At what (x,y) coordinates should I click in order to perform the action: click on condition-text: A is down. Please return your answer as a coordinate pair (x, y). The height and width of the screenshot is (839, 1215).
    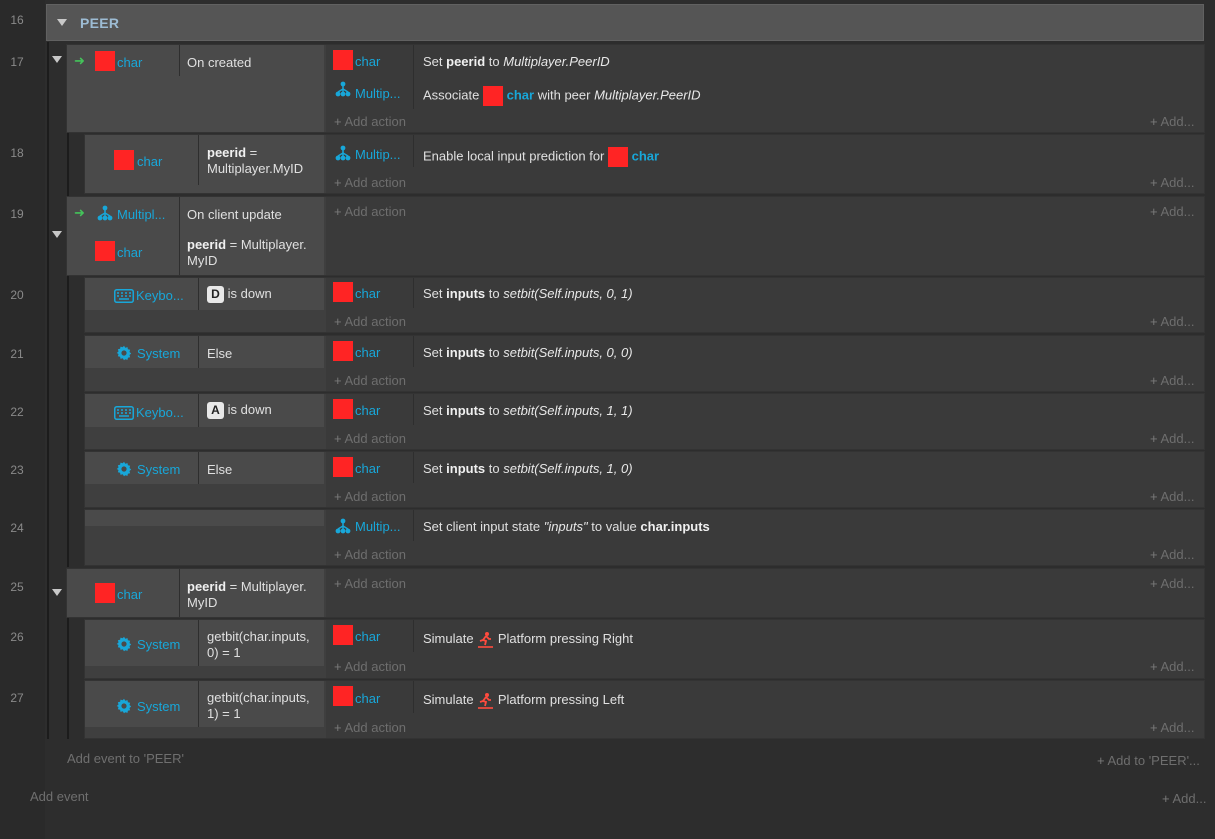
    Looking at the image, I should click on (239, 411).